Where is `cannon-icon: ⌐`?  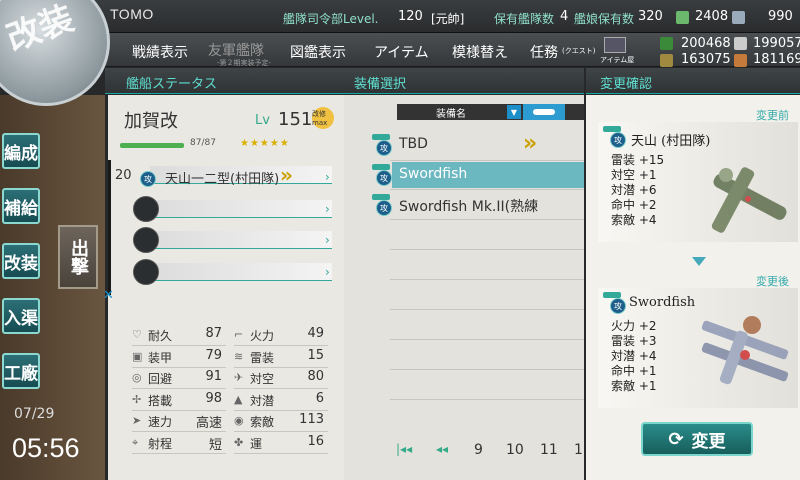 cannon-icon: ⌐ is located at coordinates (239, 334).